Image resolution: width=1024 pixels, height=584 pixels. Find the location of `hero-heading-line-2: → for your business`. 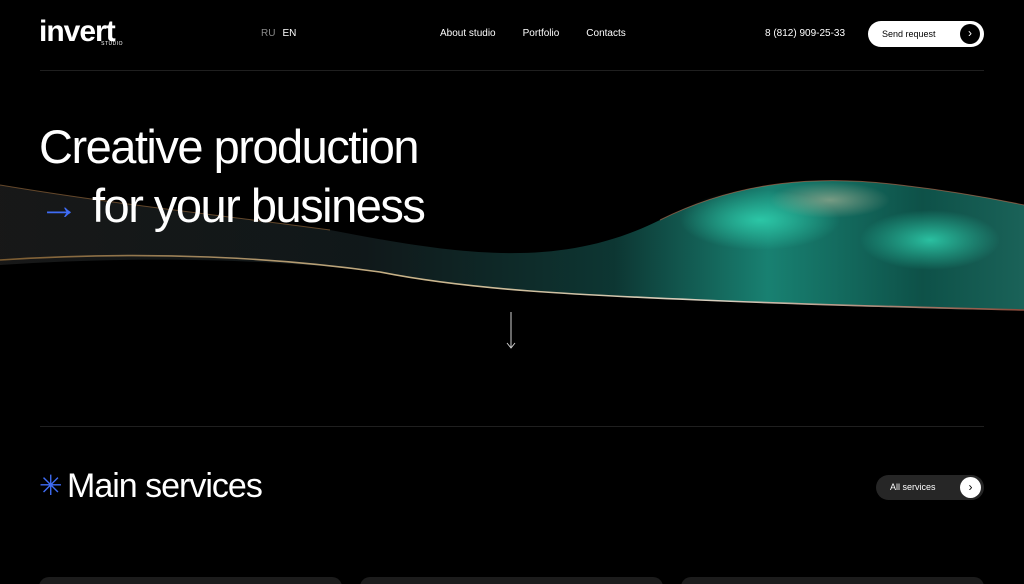

hero-heading-line-2: → for your business is located at coordinates (232, 206).